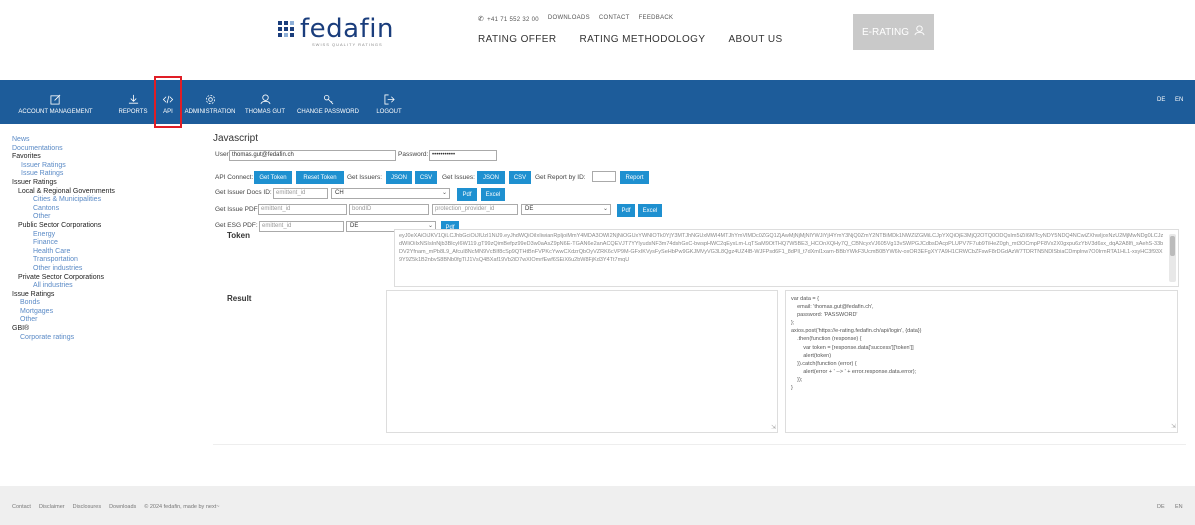  Describe the element at coordinates (566, 209) in the screenshot. I see `issue-pdf-language-select: DE ⌄` at that location.